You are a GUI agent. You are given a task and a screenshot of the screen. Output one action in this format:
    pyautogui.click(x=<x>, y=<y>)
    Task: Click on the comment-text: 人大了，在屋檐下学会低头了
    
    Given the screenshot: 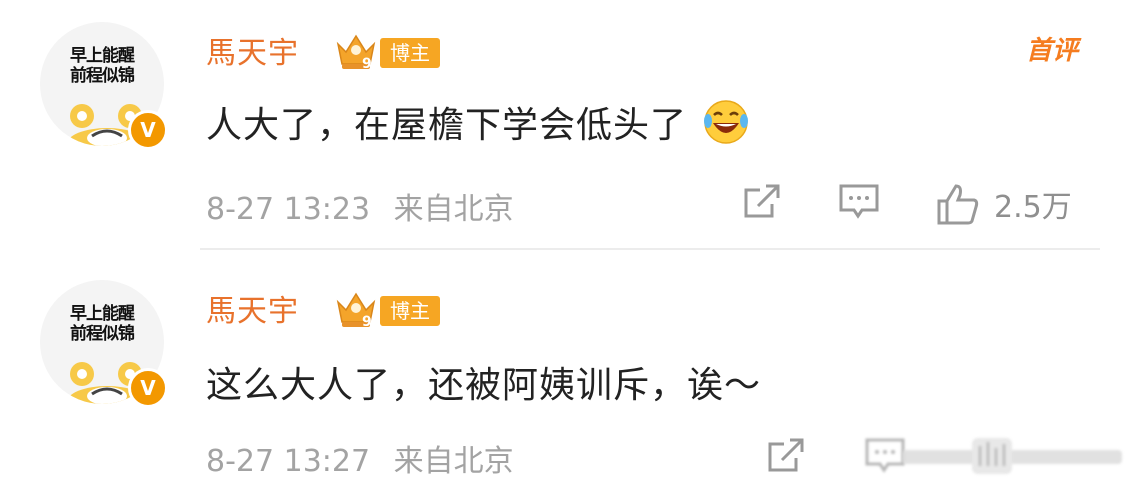 What is the action you would take?
    pyautogui.click(x=447, y=125)
    